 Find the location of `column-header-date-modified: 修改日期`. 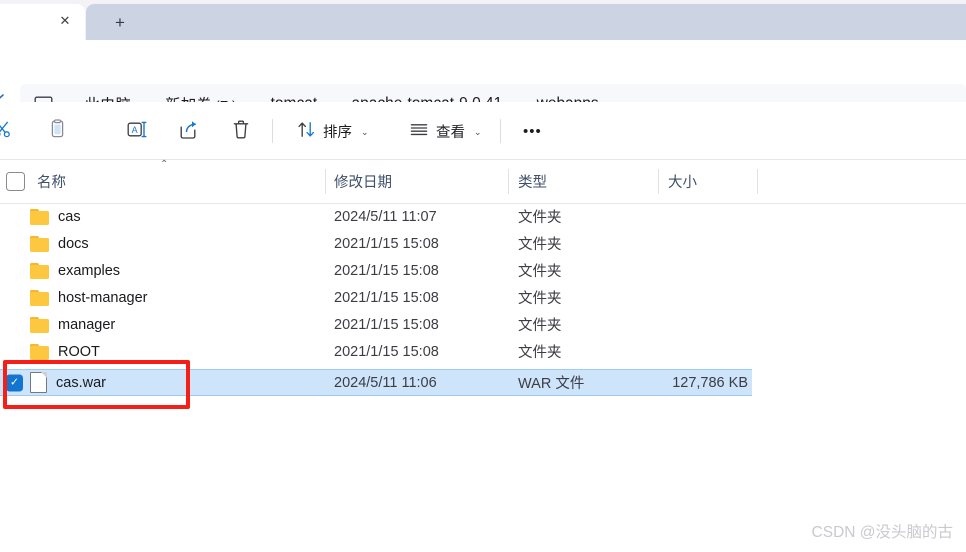

column-header-date-modified: 修改日期 is located at coordinates (363, 181).